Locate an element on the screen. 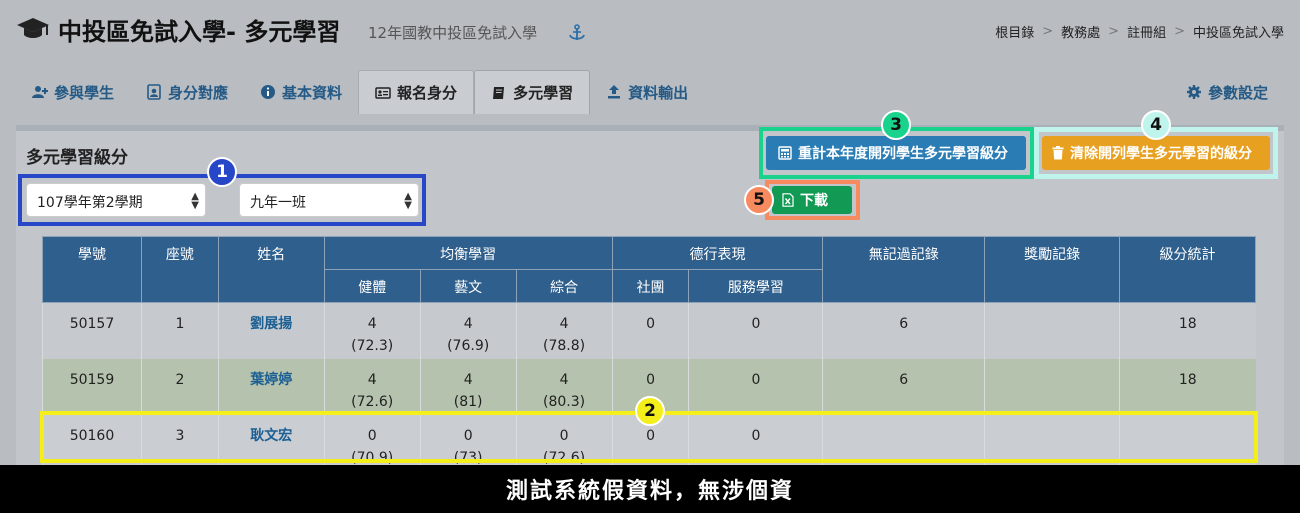 The width and height of the screenshot is (1300, 513). page-title: 中投區免試入學- 多元學習 is located at coordinates (199, 32).